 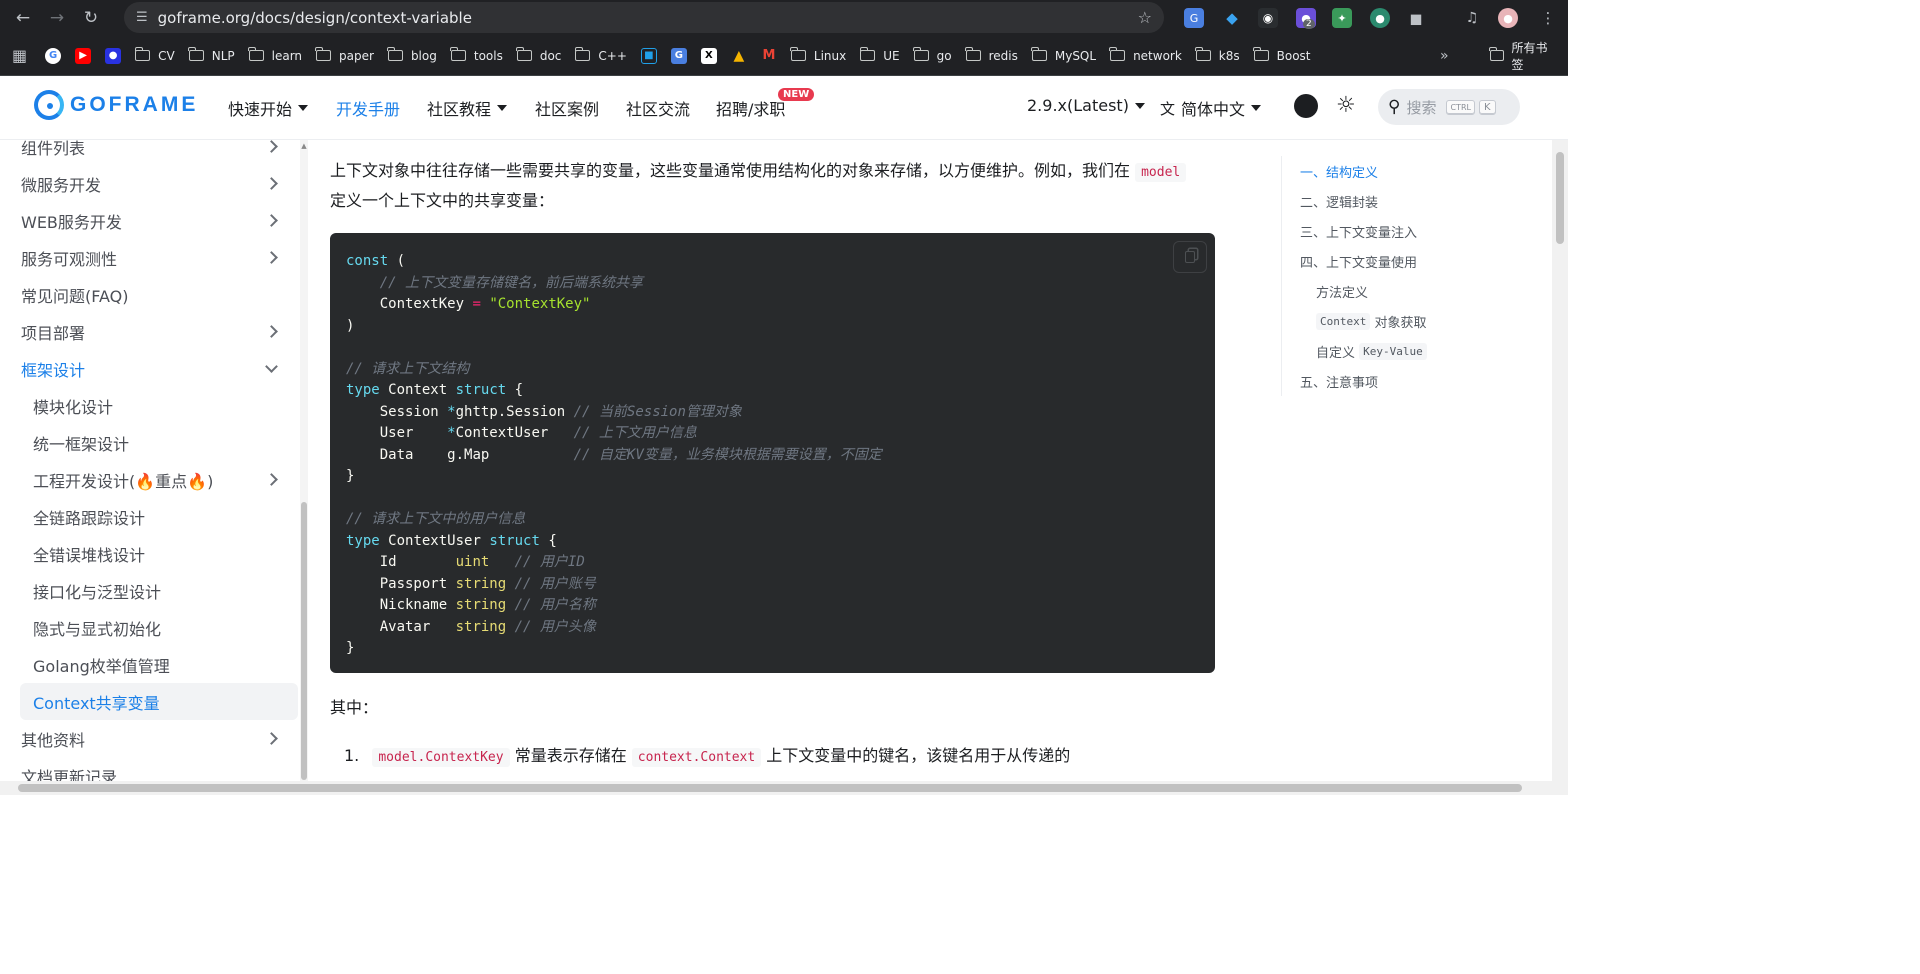 I want to click on sidebar-item-unified: 统一框架设计, so click(x=150, y=442).